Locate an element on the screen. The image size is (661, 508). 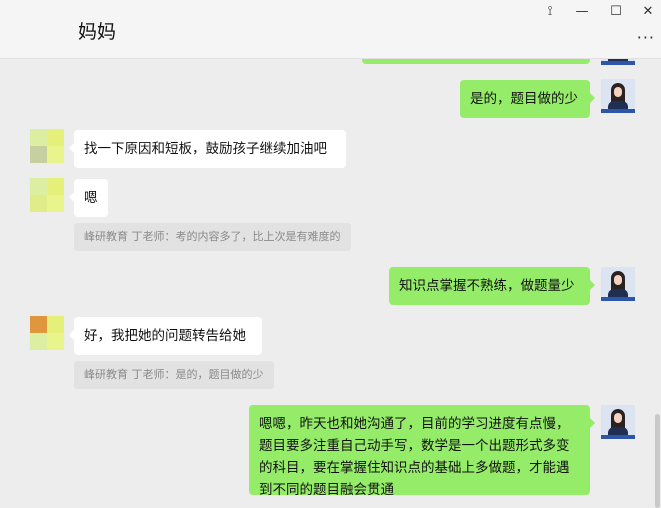
chat-title: 妈妈 is located at coordinates (97, 32).